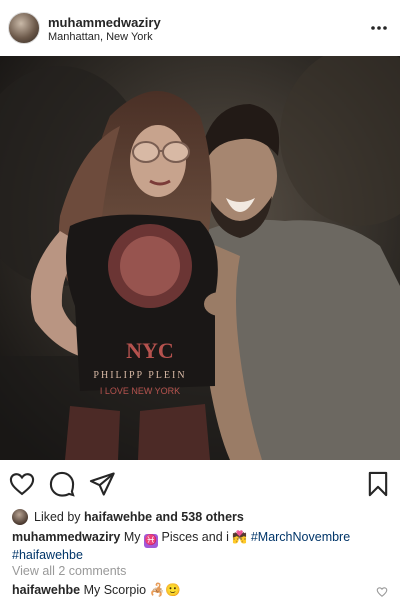  I want to click on heart-icon, so click(22, 484).